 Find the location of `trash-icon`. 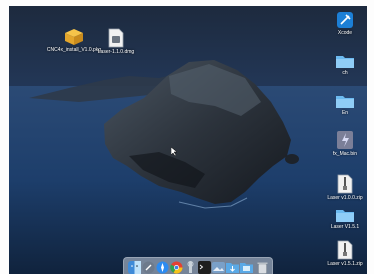

trash-icon is located at coordinates (262, 268).